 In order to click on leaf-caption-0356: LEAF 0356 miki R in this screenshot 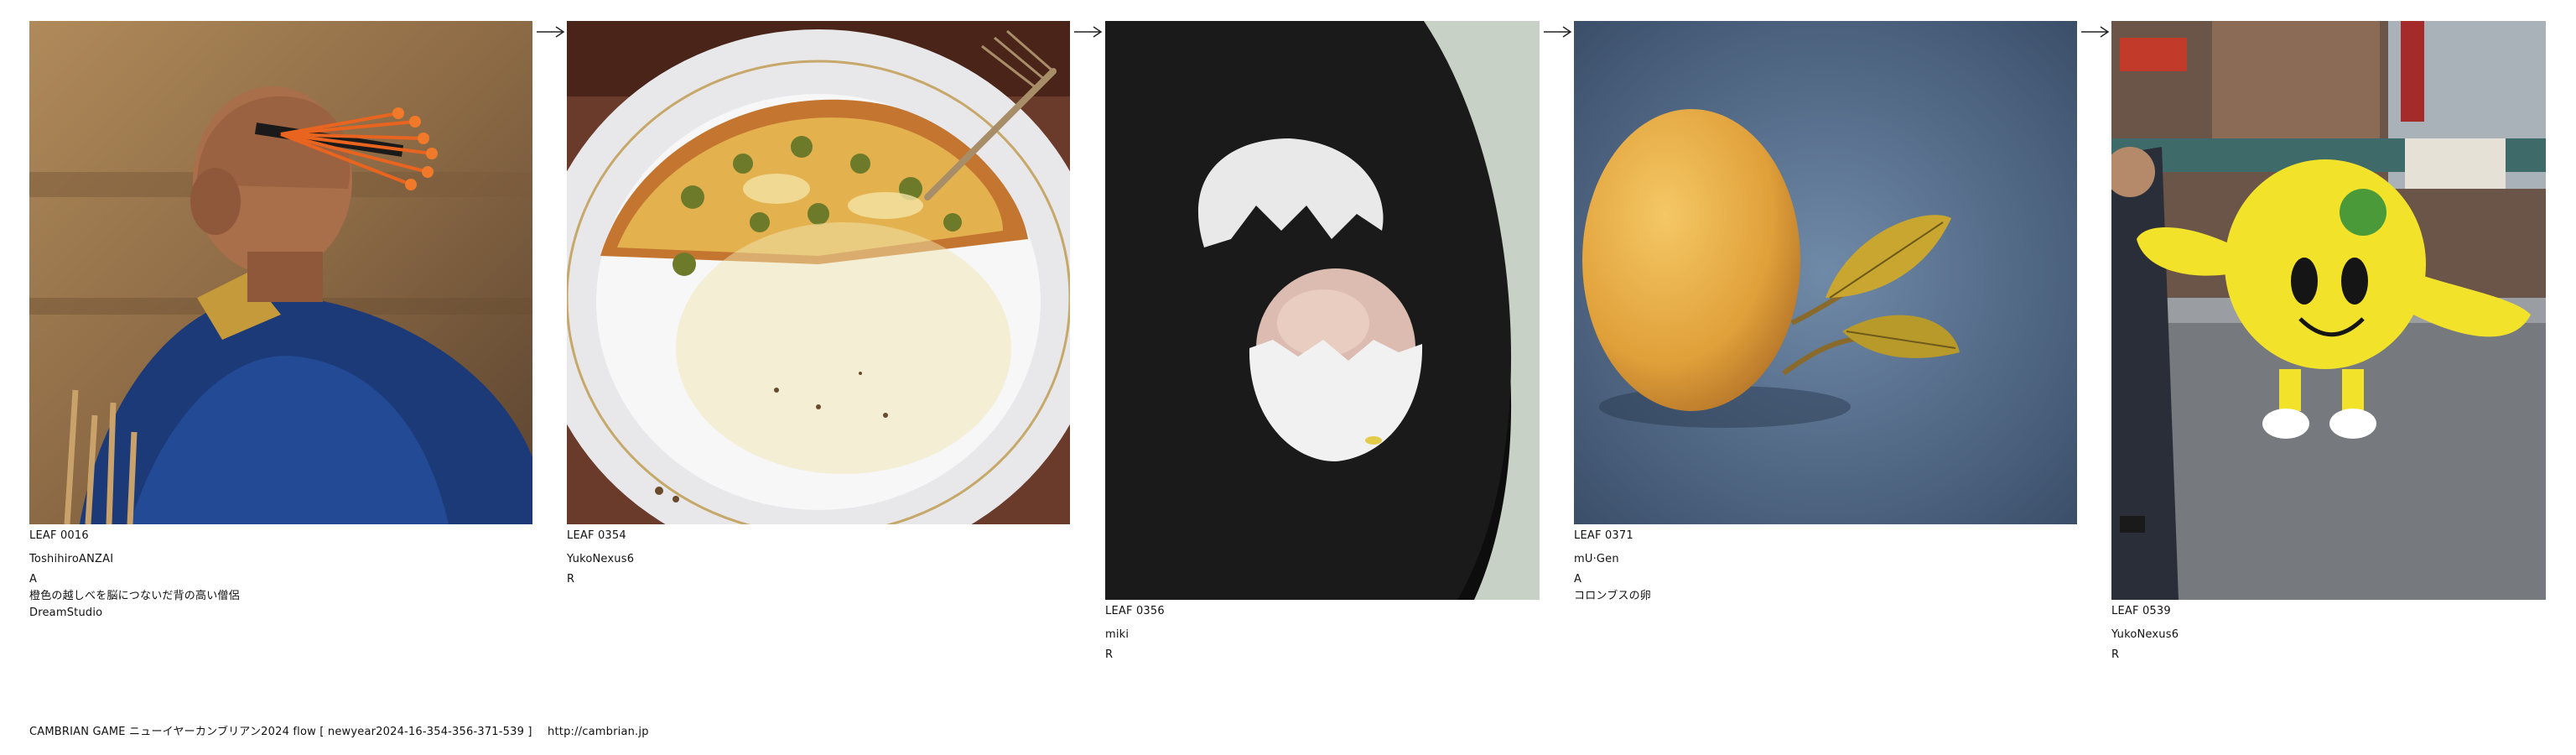, I will do `click(1322, 632)`.